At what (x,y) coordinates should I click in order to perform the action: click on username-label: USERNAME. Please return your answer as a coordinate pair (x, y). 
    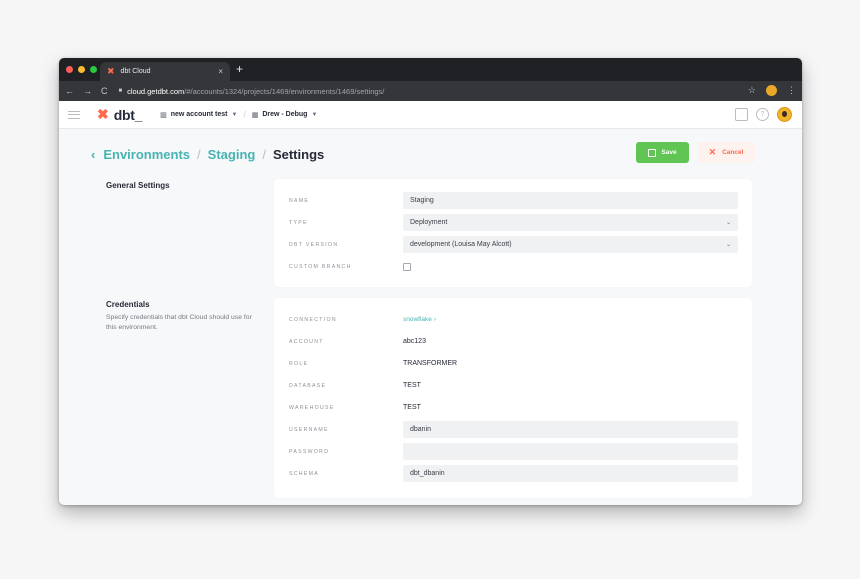
    Looking at the image, I should click on (309, 429).